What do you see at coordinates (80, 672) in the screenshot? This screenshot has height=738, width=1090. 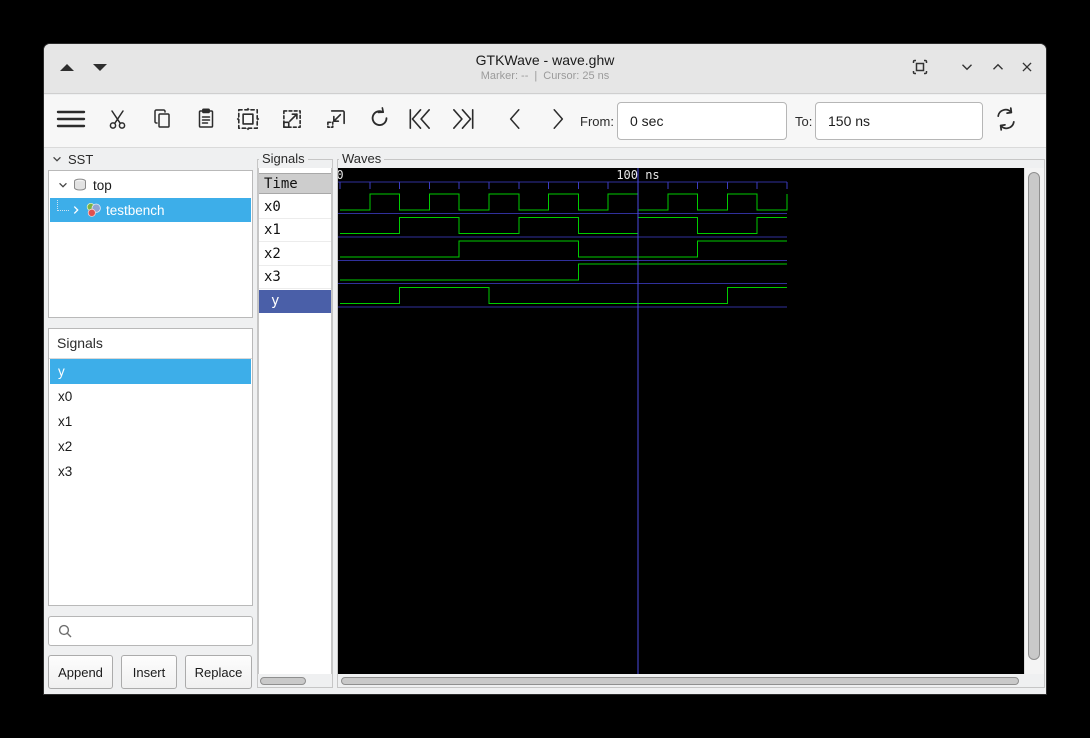 I see `append-button: Append` at bounding box center [80, 672].